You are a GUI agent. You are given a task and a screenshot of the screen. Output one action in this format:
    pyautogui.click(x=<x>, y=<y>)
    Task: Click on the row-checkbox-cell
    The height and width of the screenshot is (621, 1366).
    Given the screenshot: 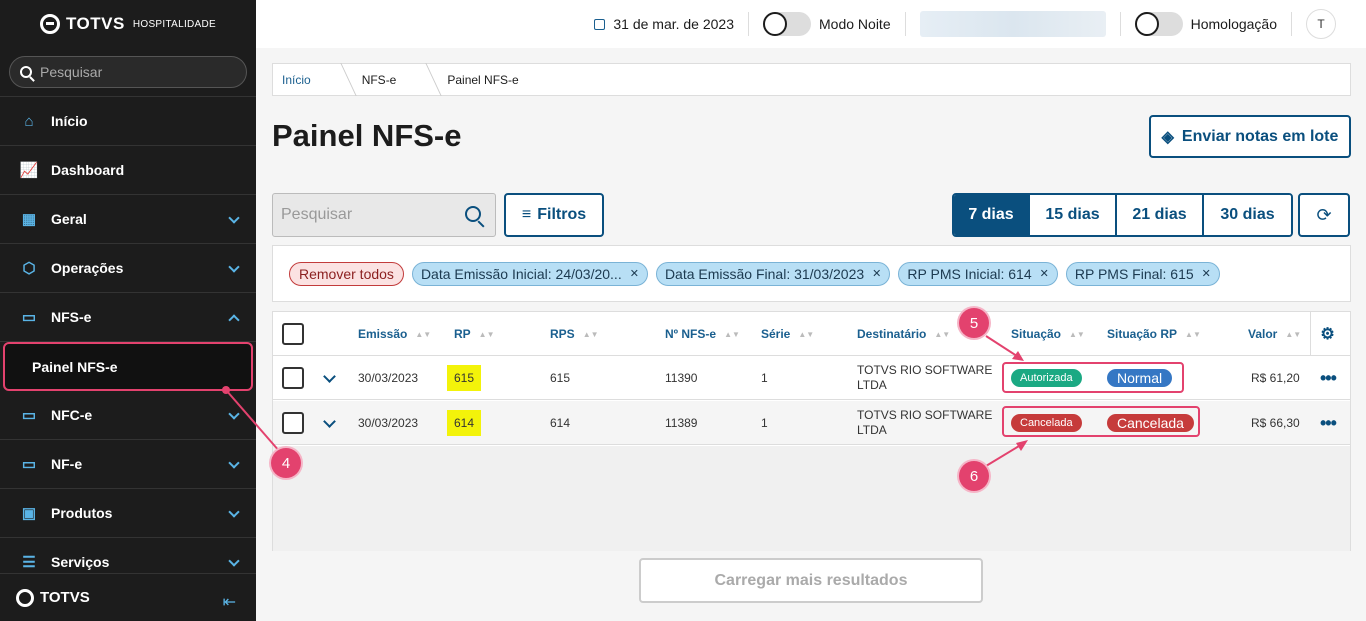 What is the action you would take?
    pyautogui.click(x=293, y=423)
    